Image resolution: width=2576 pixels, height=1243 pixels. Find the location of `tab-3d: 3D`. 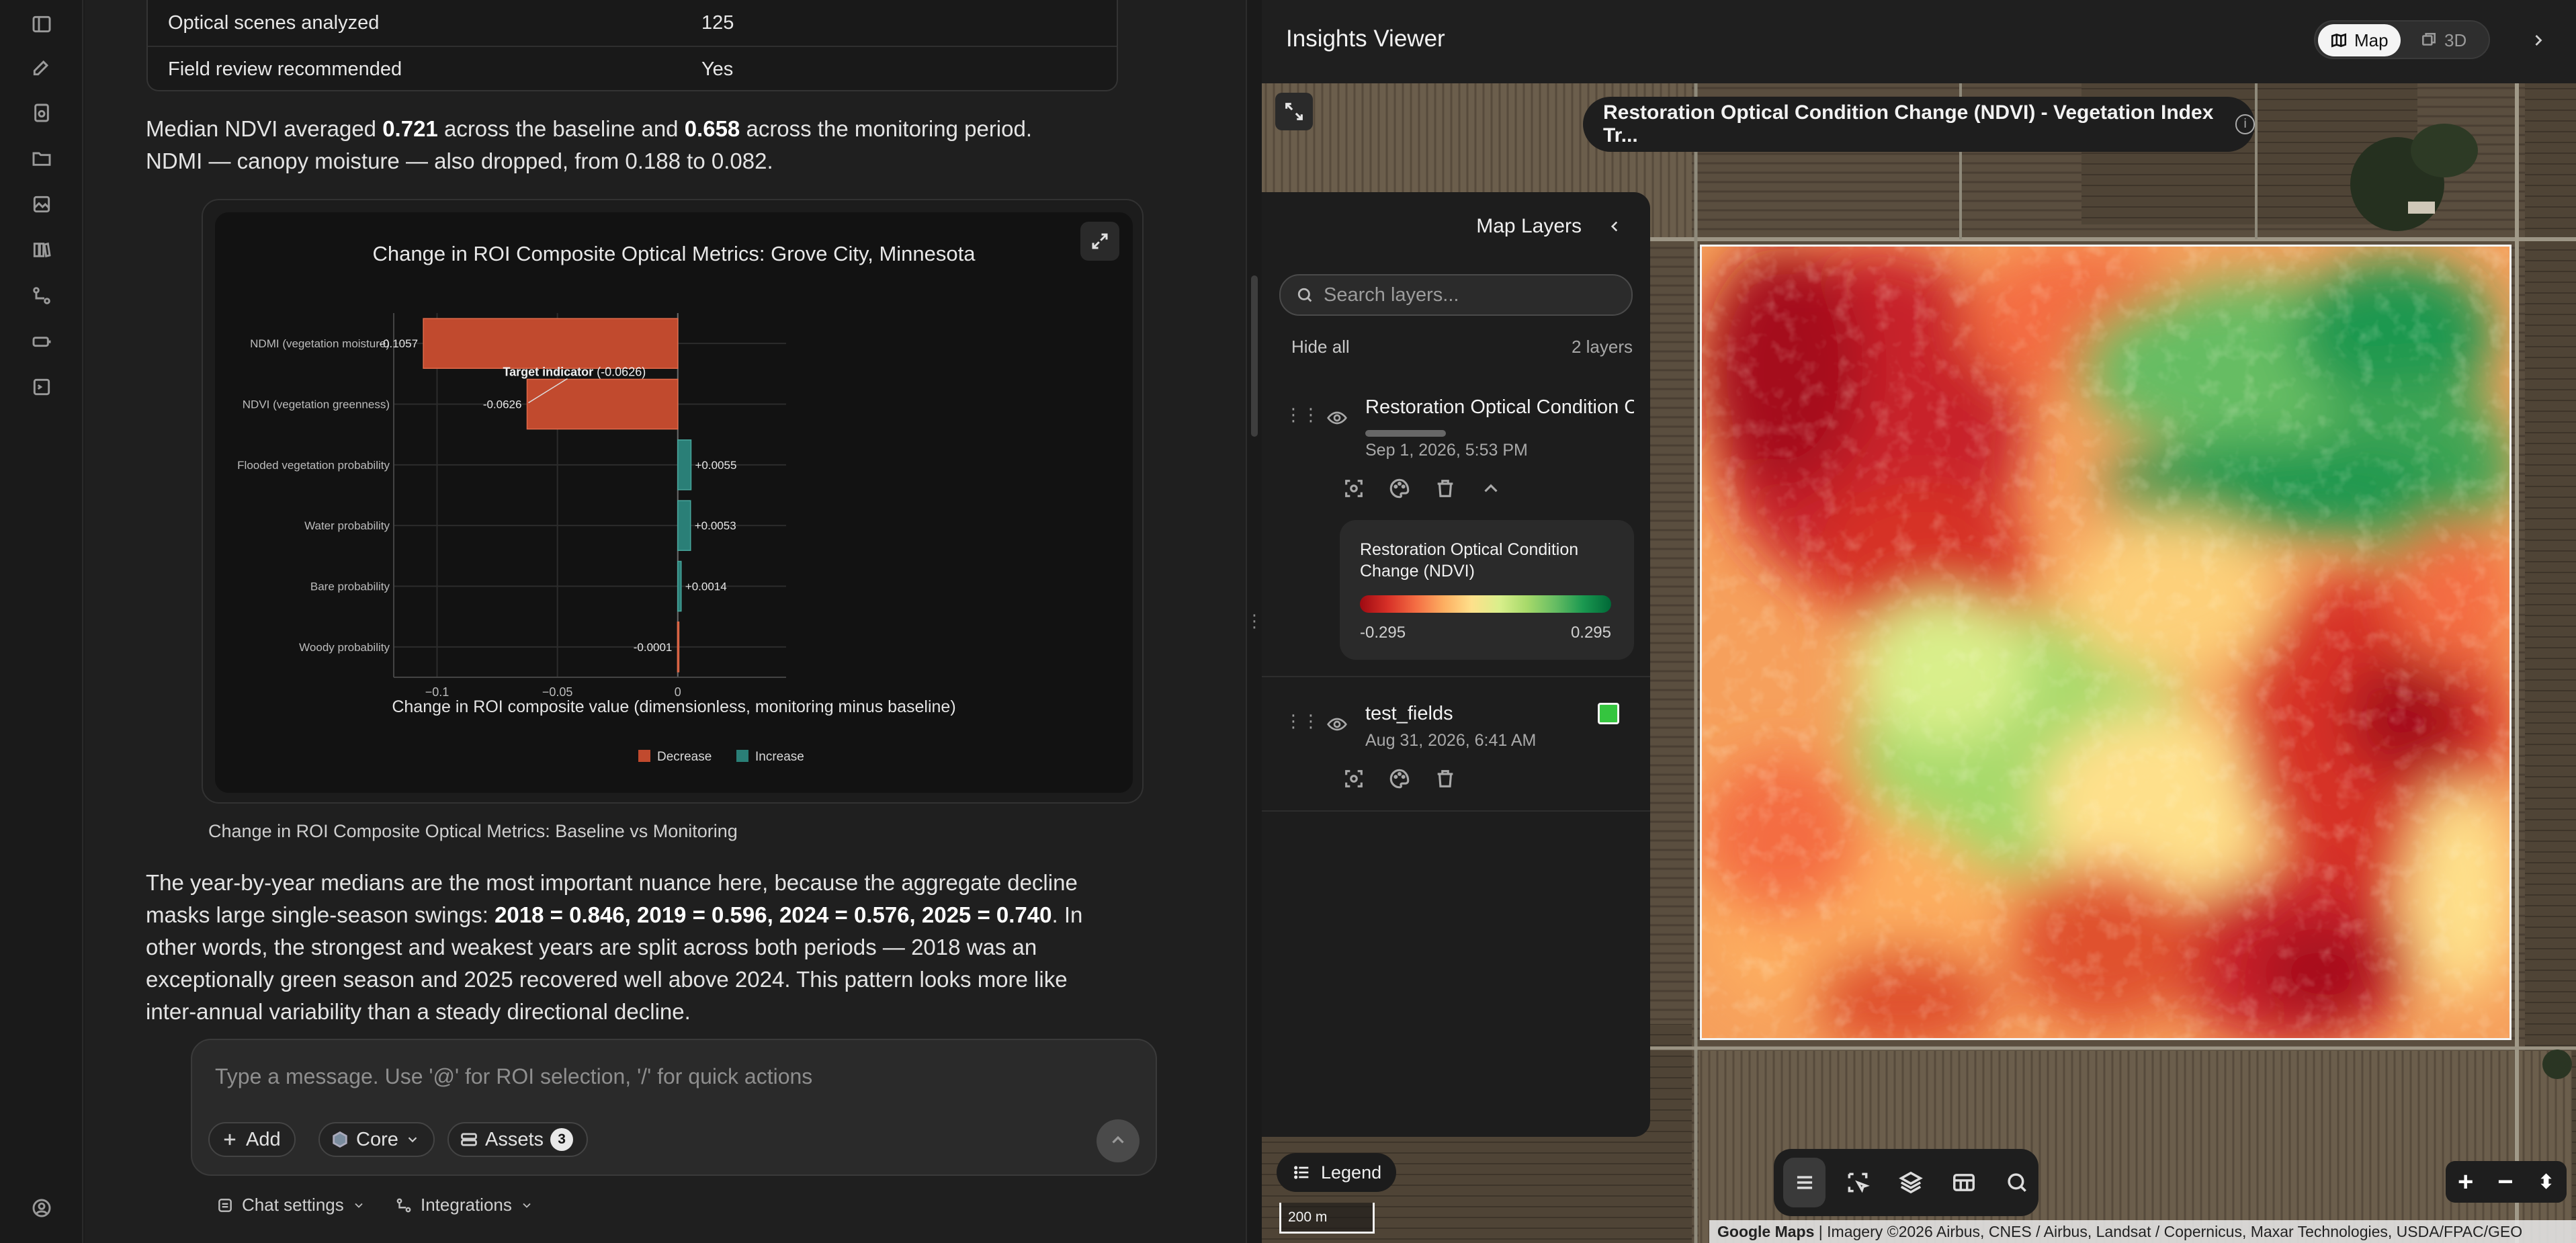

tab-3d: 3D is located at coordinates (2443, 40).